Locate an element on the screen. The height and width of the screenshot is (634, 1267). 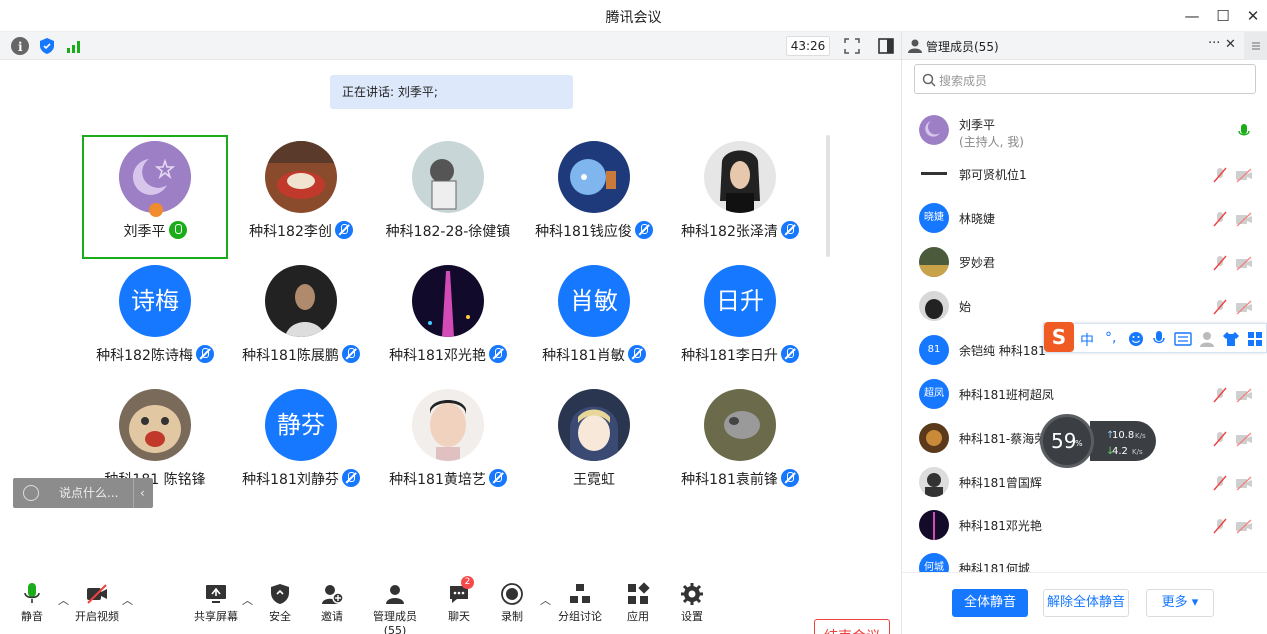
participant-tile: 种科181袁前锋 is located at coordinates (740, 445).